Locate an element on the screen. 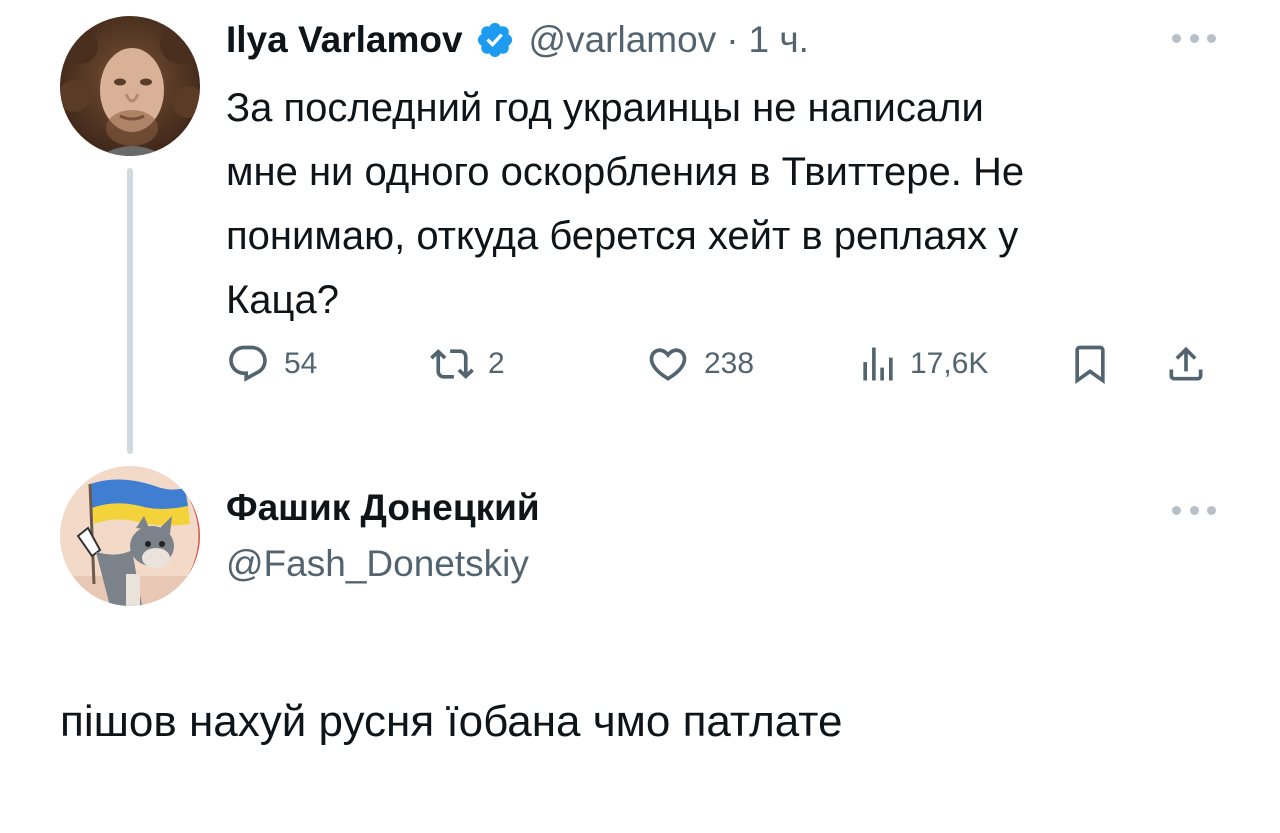 Image resolution: width=1280 pixels, height=833 pixels. reply-author-avatar is located at coordinates (130, 536).